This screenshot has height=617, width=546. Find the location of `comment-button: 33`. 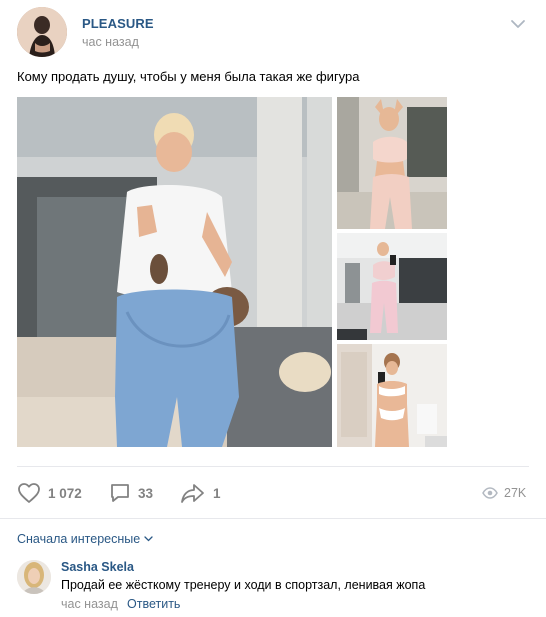

comment-button: 33 is located at coordinates (131, 493).